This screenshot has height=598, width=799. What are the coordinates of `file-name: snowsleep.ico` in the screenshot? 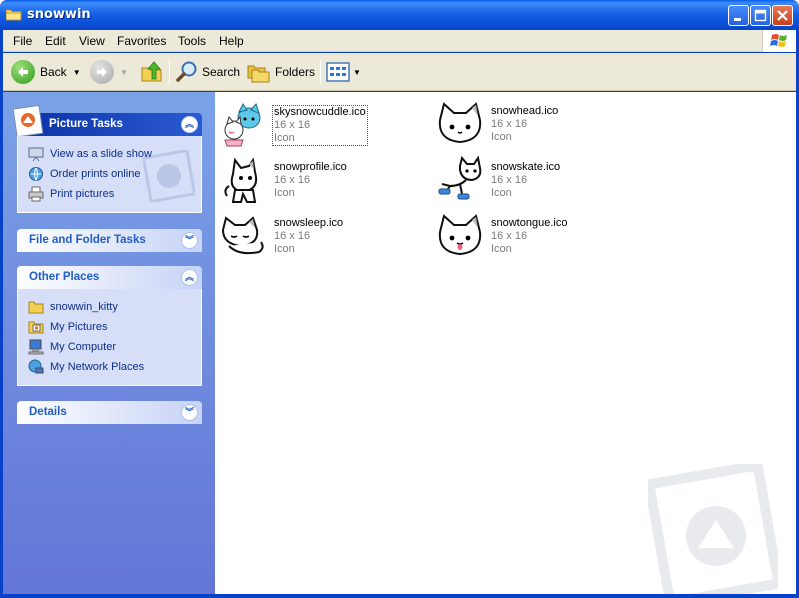 It's located at (309, 223).